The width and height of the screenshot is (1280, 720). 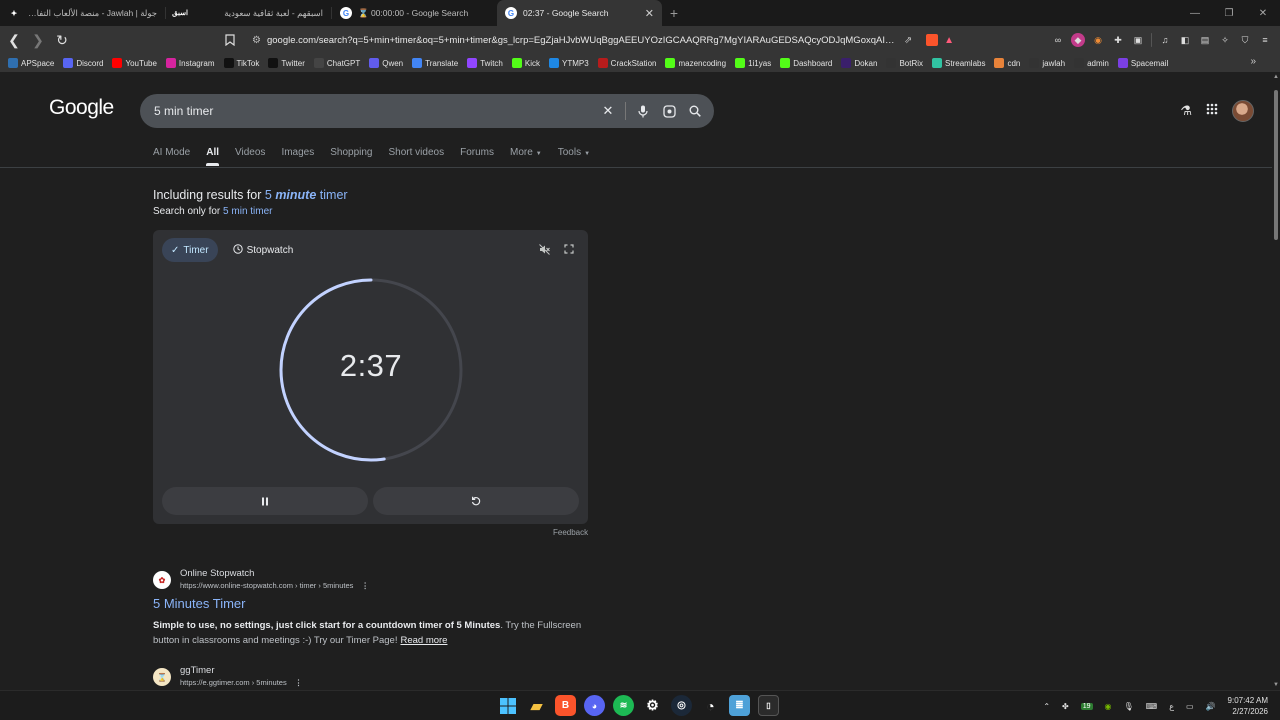 I want to click on scroll-up-icon: ▲, so click(x=1276, y=77).